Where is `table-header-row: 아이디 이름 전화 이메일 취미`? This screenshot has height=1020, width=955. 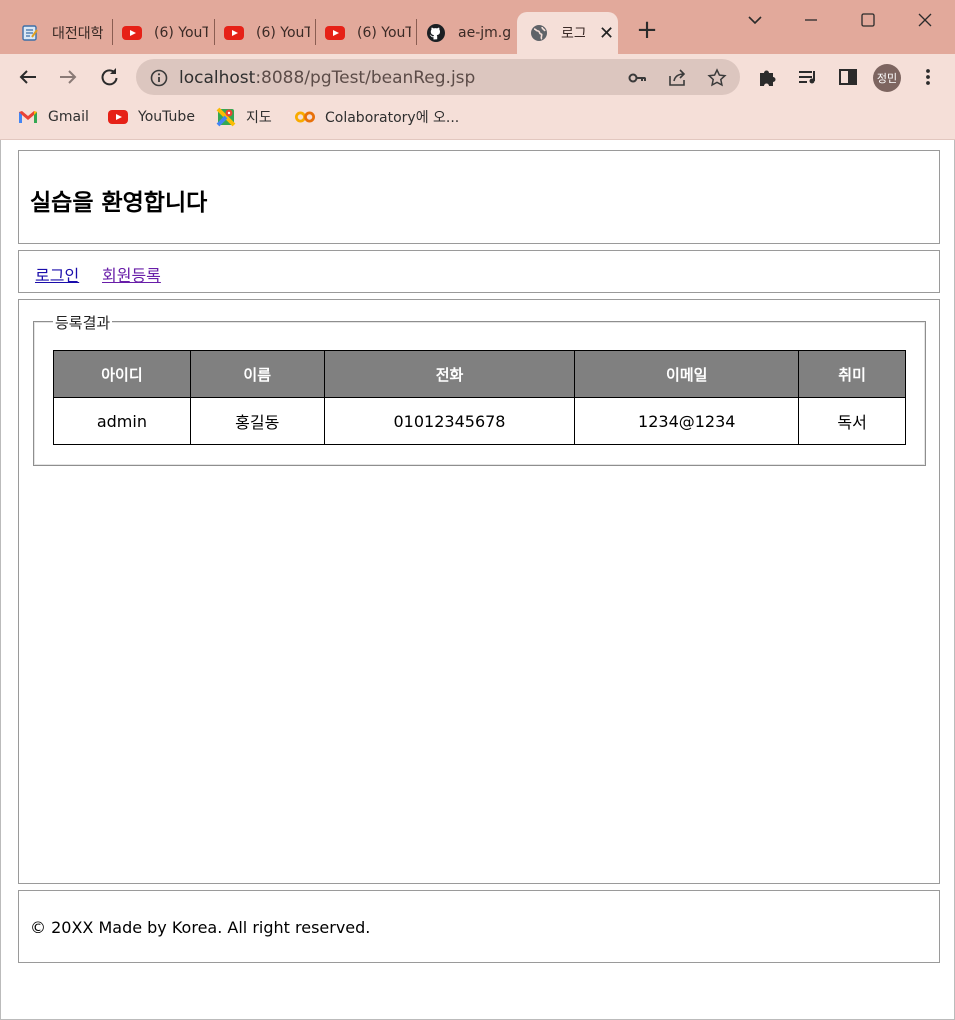 table-header-row: 아이디 이름 전화 이메일 취미 is located at coordinates (479, 374).